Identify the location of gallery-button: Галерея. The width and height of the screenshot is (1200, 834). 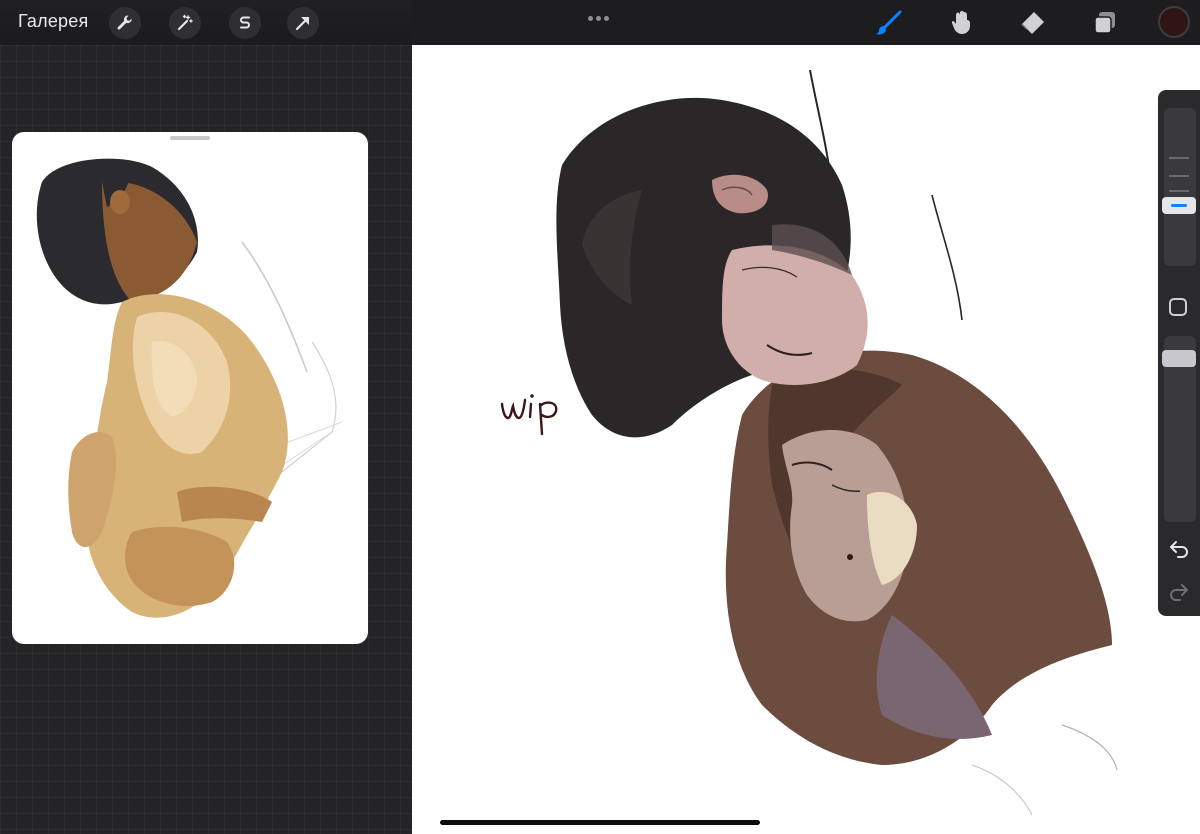
(53, 21).